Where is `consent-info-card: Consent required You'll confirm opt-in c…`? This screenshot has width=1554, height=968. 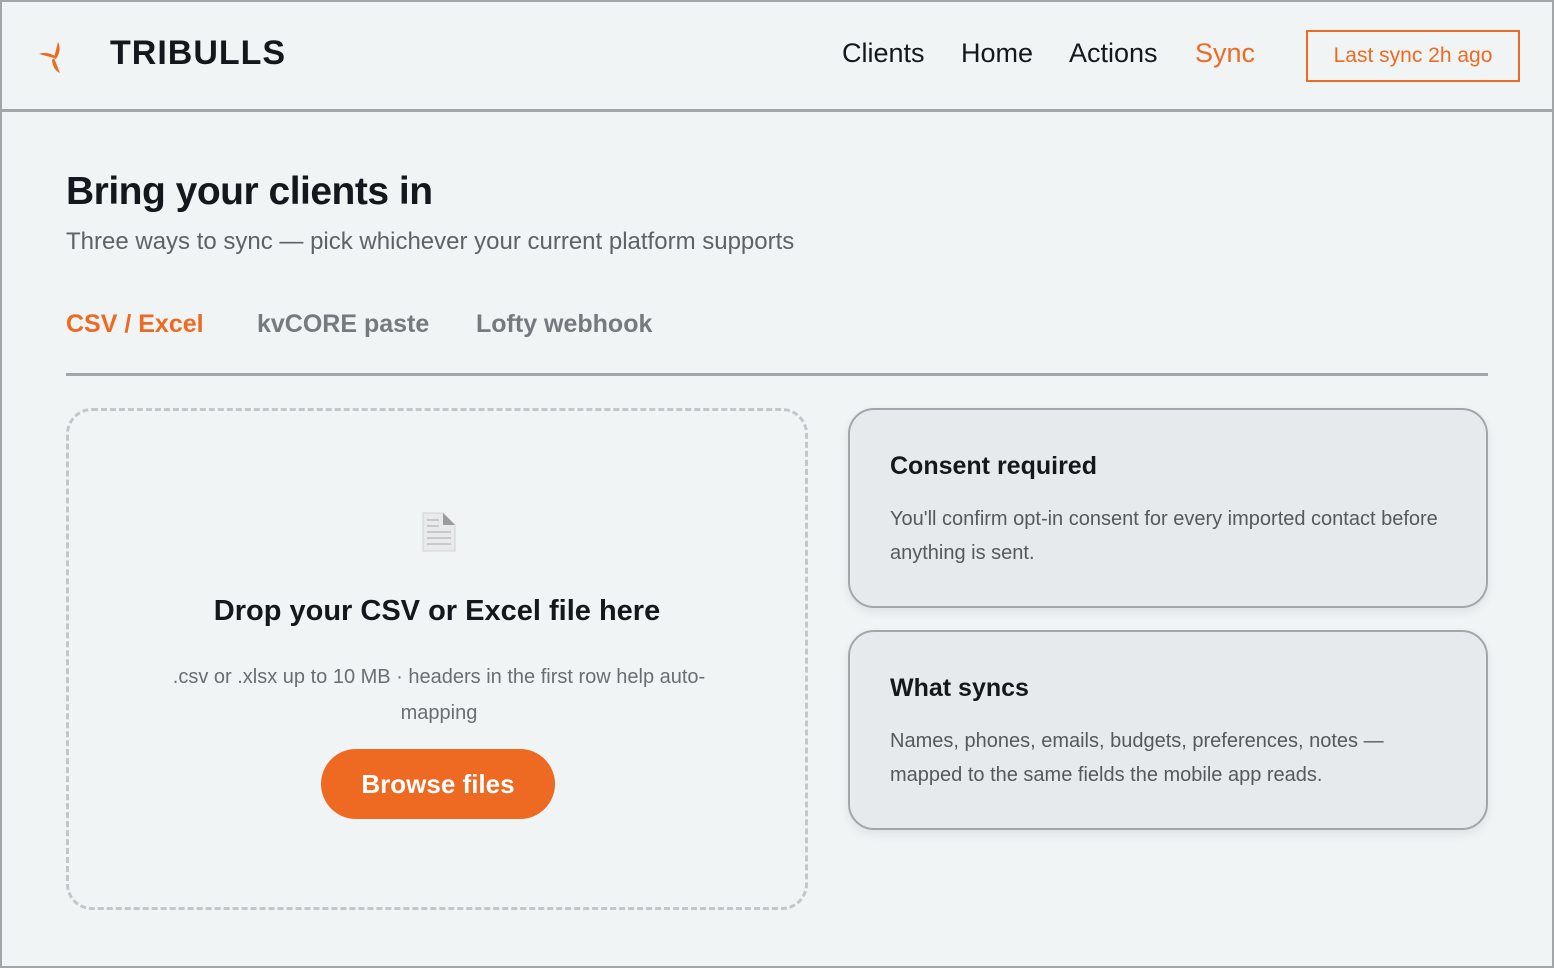
consent-info-card: Consent required You'll confirm opt-in c… is located at coordinates (1168, 508).